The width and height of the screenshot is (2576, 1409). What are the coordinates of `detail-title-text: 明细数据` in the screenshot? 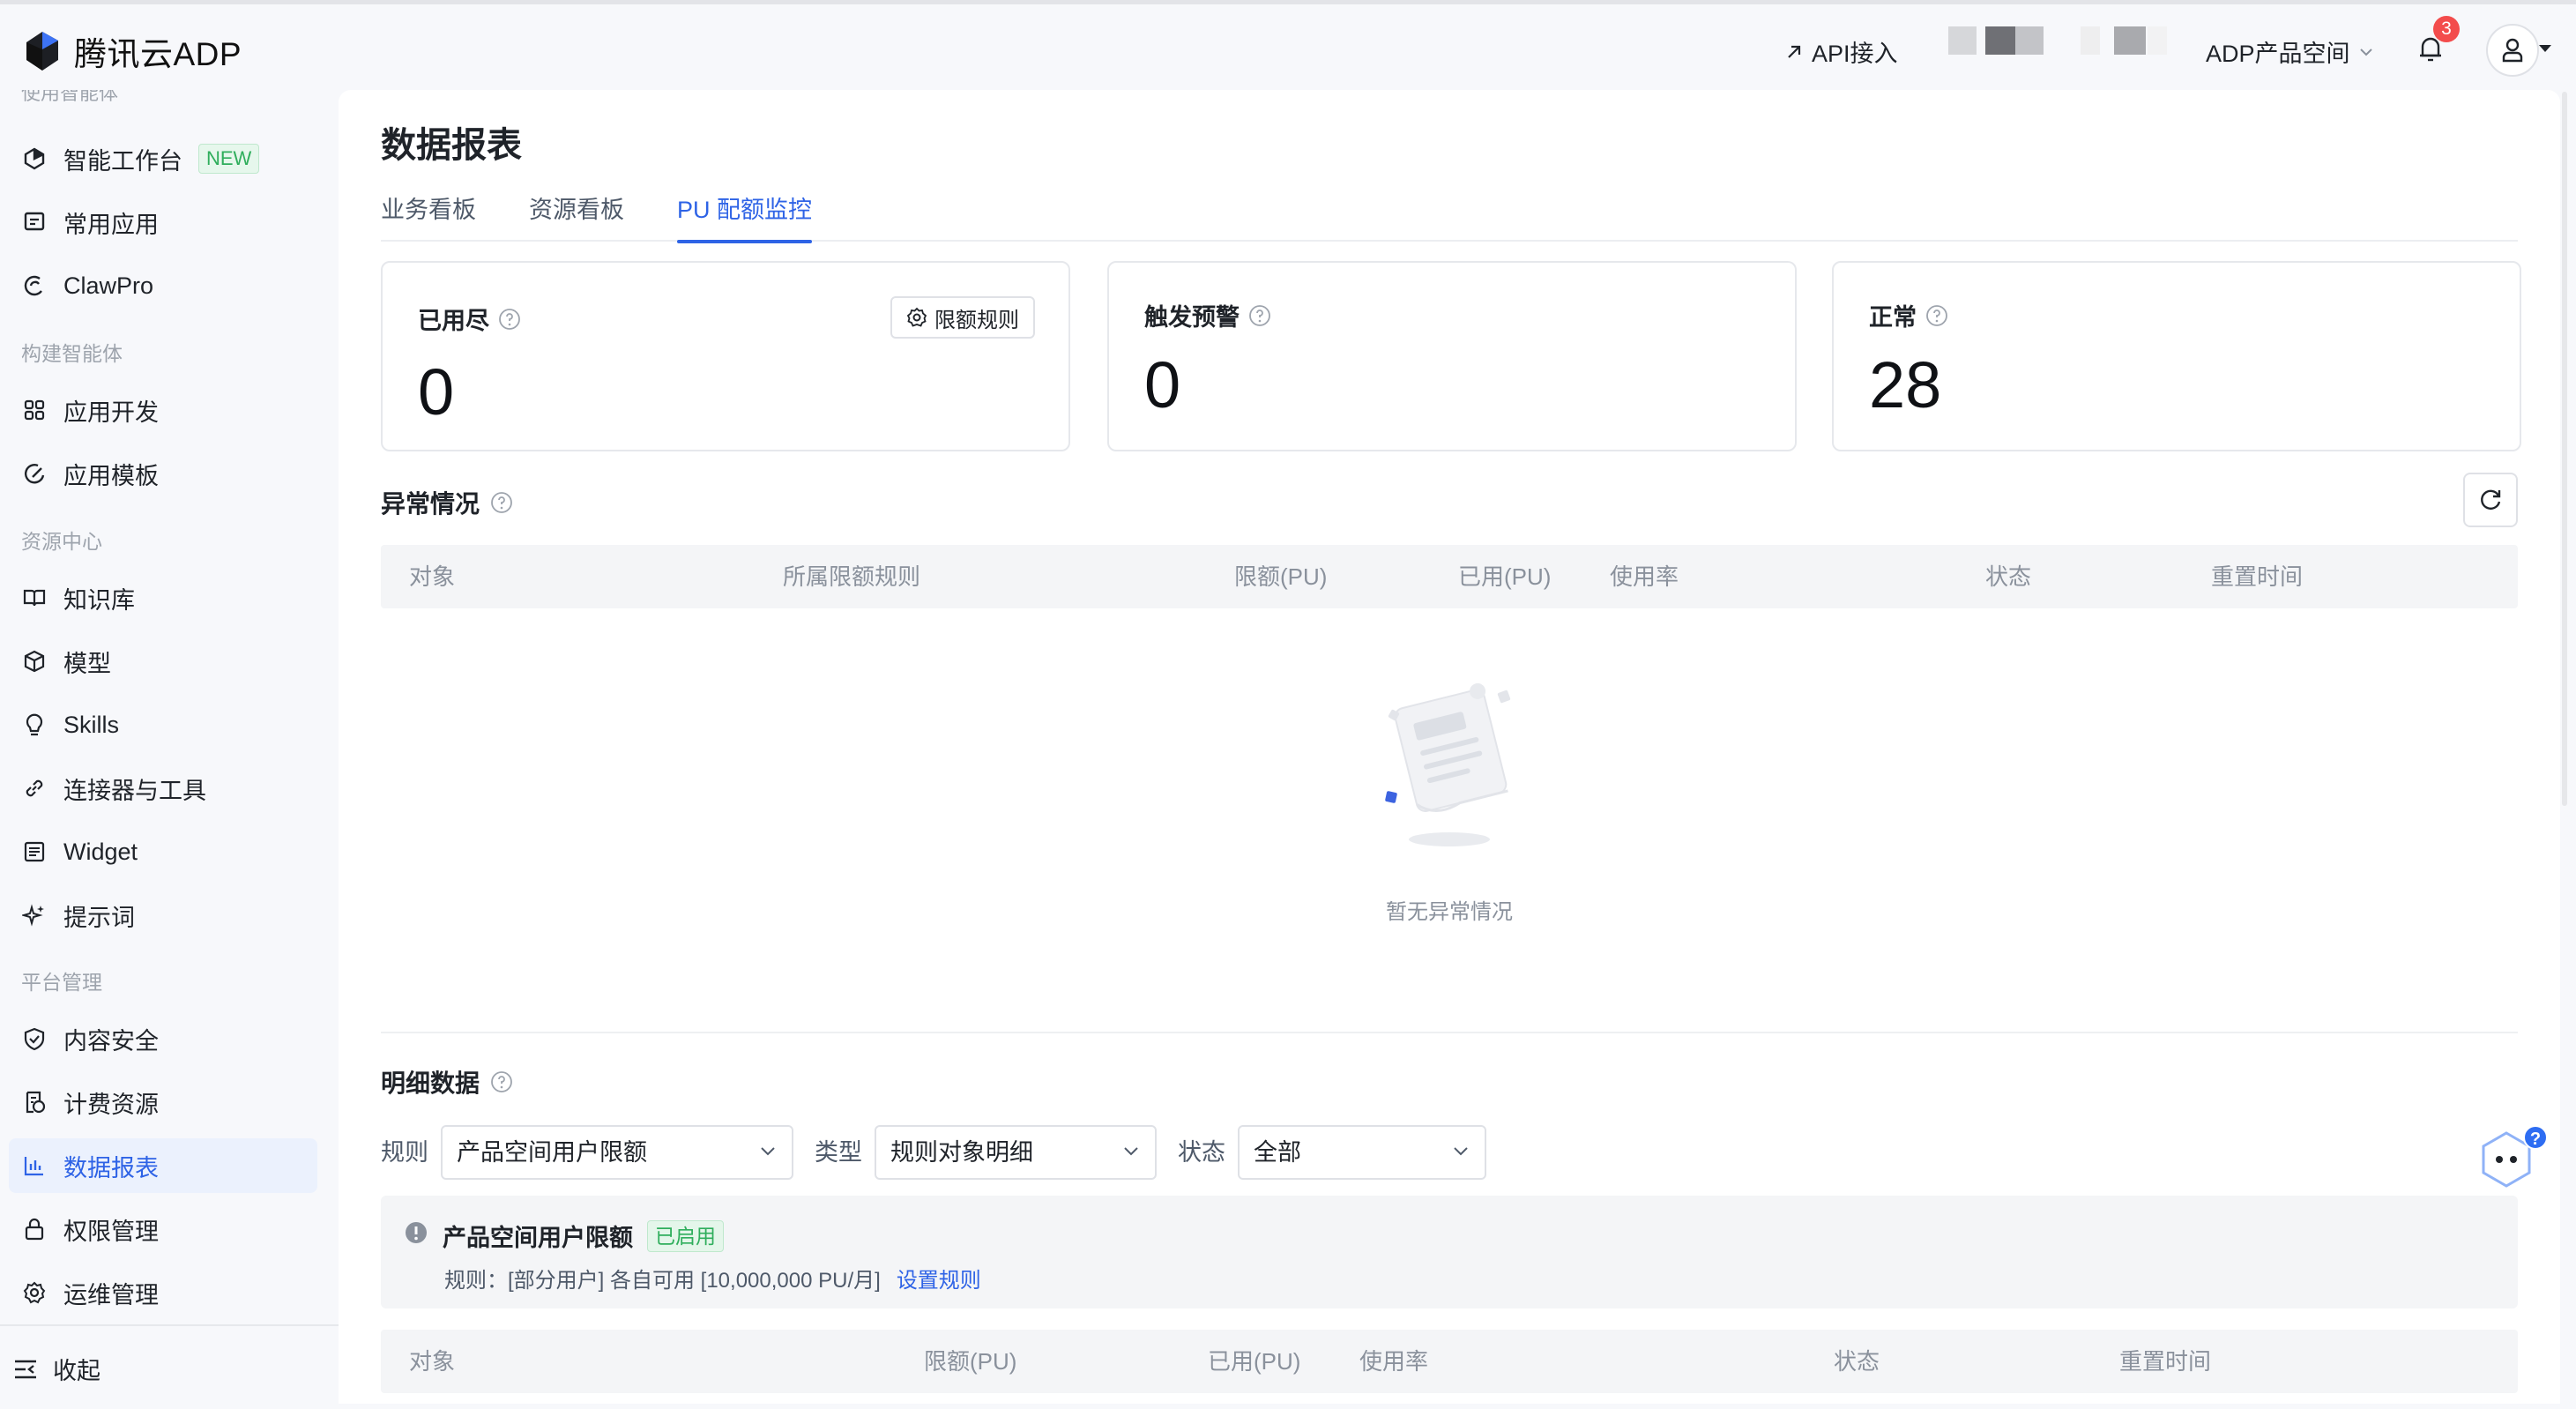 It's located at (431, 1083).